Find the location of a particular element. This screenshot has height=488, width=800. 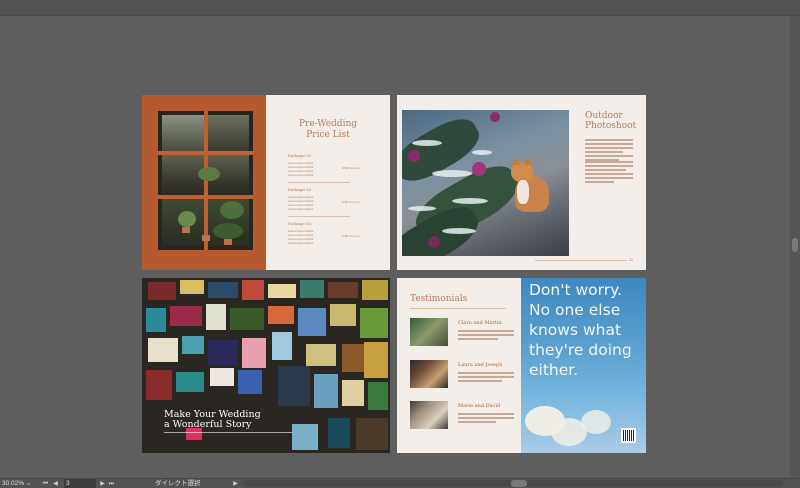

price-title-line2: Price List is located at coordinates (328, 135).